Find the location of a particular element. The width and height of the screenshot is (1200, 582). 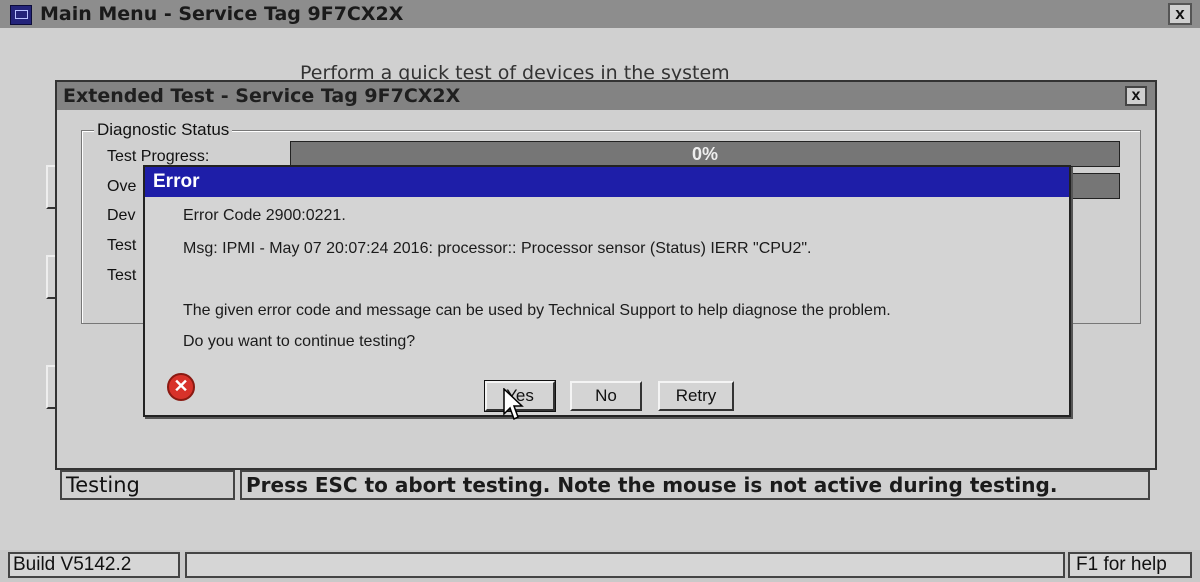

diagnostic-status-label: Diagnostic Status is located at coordinates (163, 130).